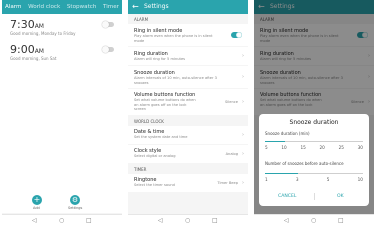 The width and height of the screenshot is (375, 240). What do you see at coordinates (43, 33) in the screenshot?
I see `alarm-label: Good morning, Monday to Friday` at bounding box center [43, 33].